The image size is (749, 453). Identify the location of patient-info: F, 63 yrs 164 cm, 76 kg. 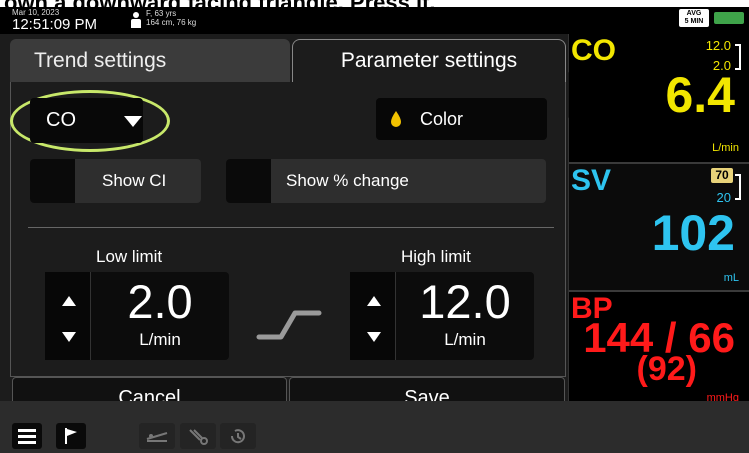
(171, 18).